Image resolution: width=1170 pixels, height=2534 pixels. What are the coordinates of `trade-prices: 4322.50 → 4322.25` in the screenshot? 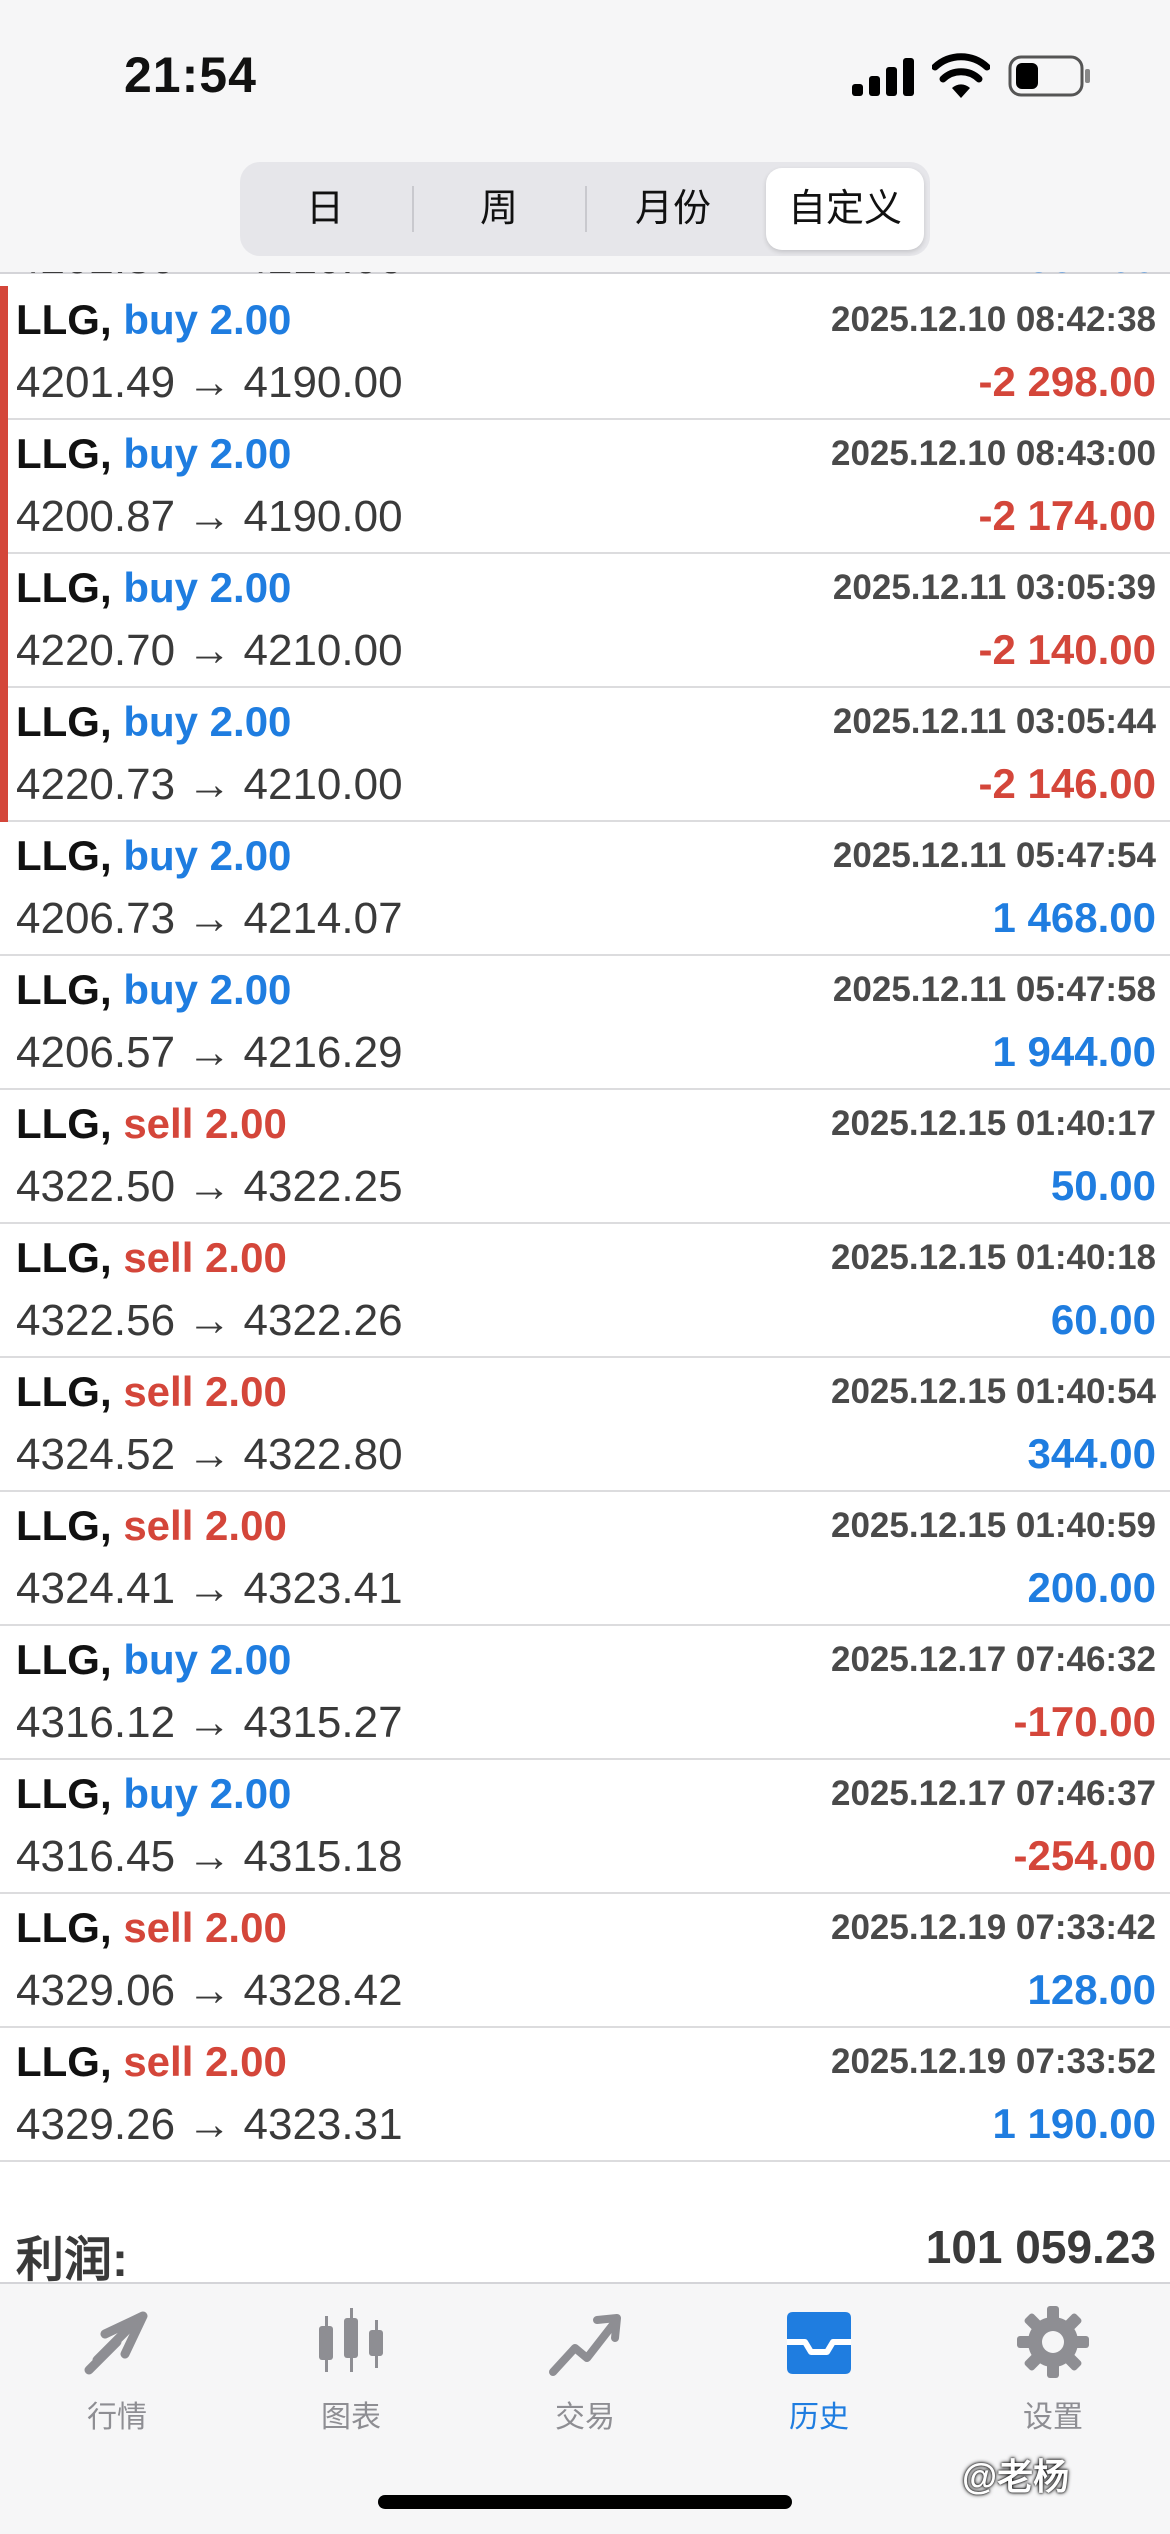 It's located at (209, 1186).